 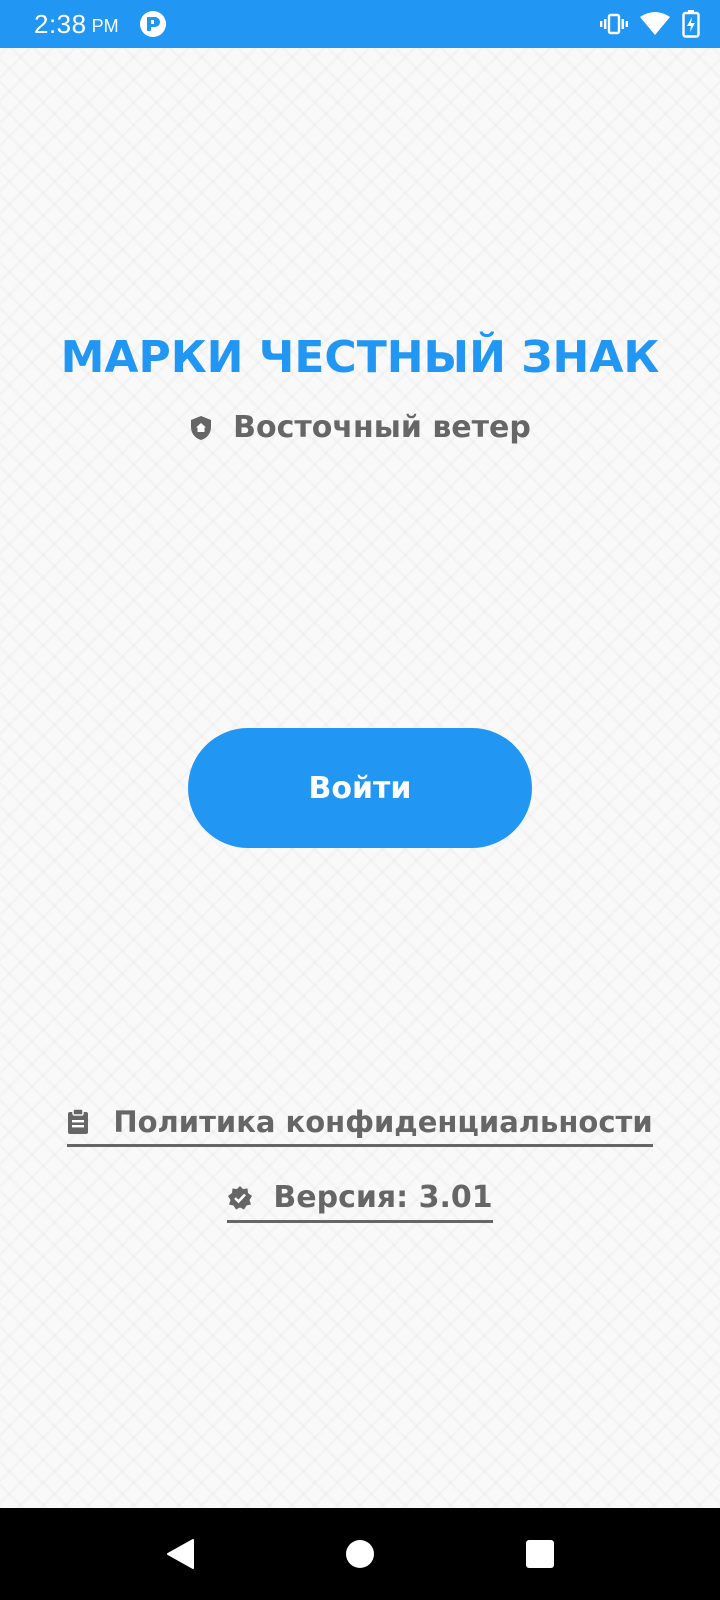 What do you see at coordinates (691, 24) in the screenshot?
I see `battery-charging-icon` at bounding box center [691, 24].